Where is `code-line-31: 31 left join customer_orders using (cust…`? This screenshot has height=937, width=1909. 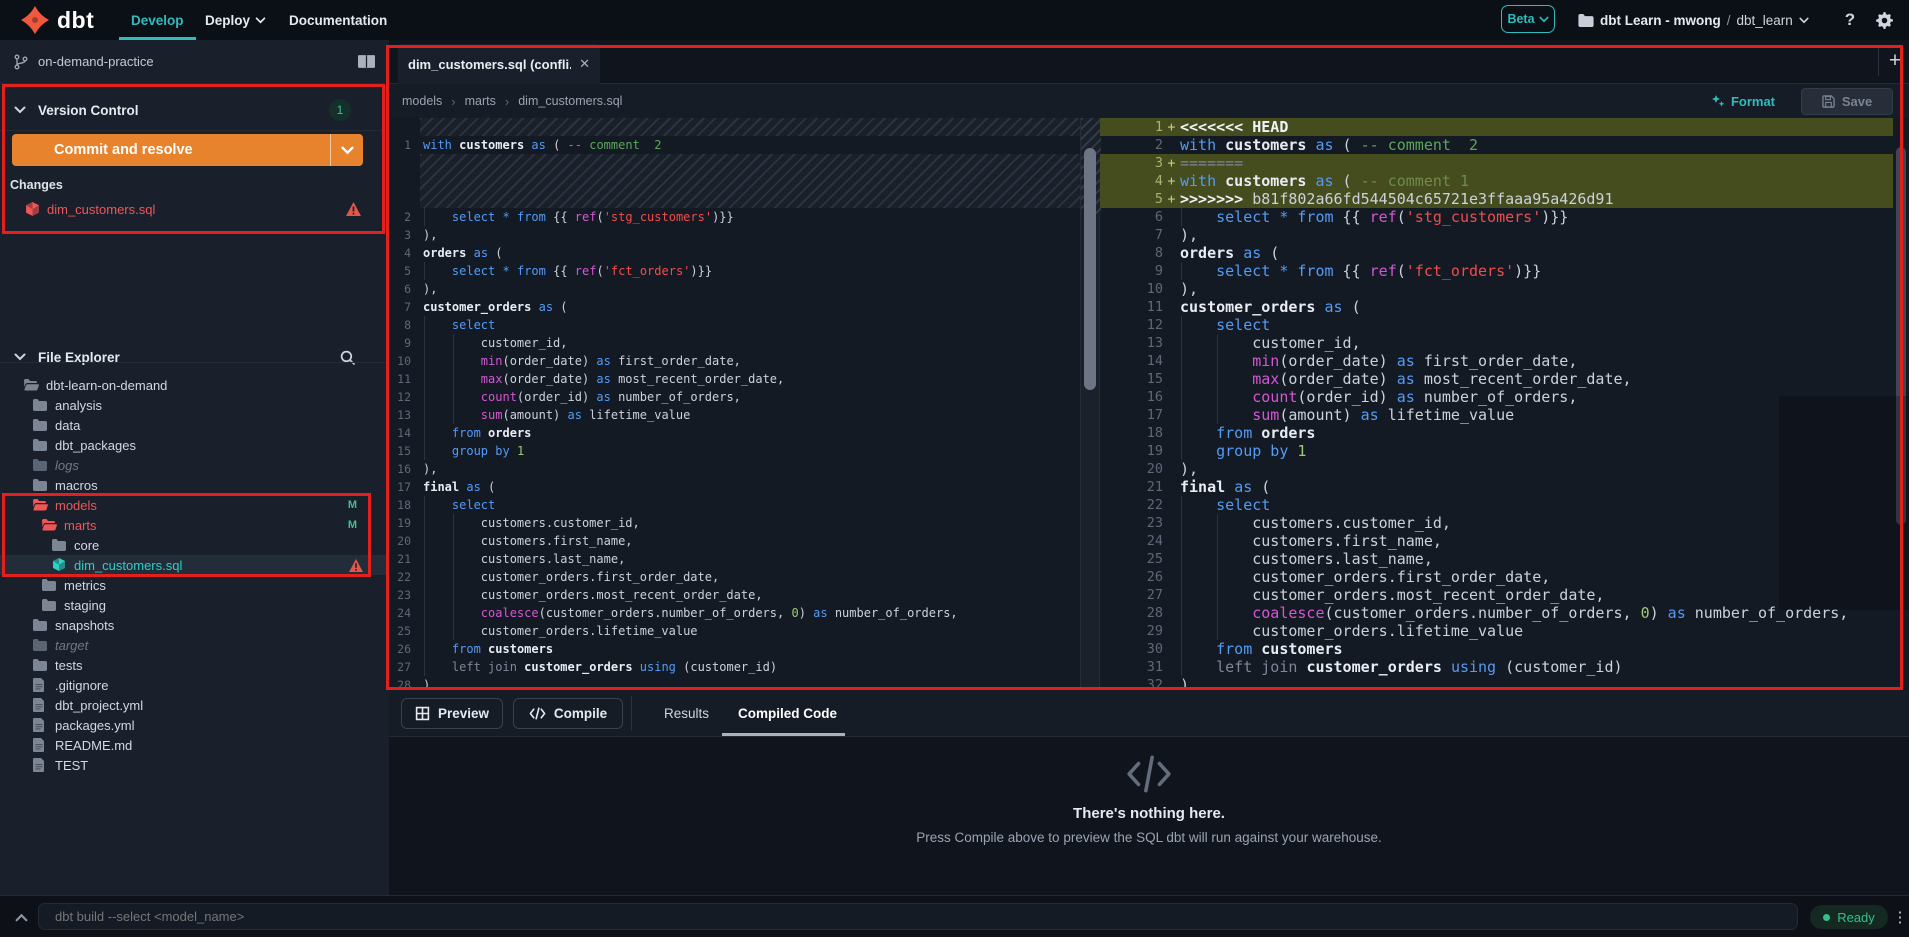 code-line-31: 31 left join customer_orders using (cust… is located at coordinates (1496, 667).